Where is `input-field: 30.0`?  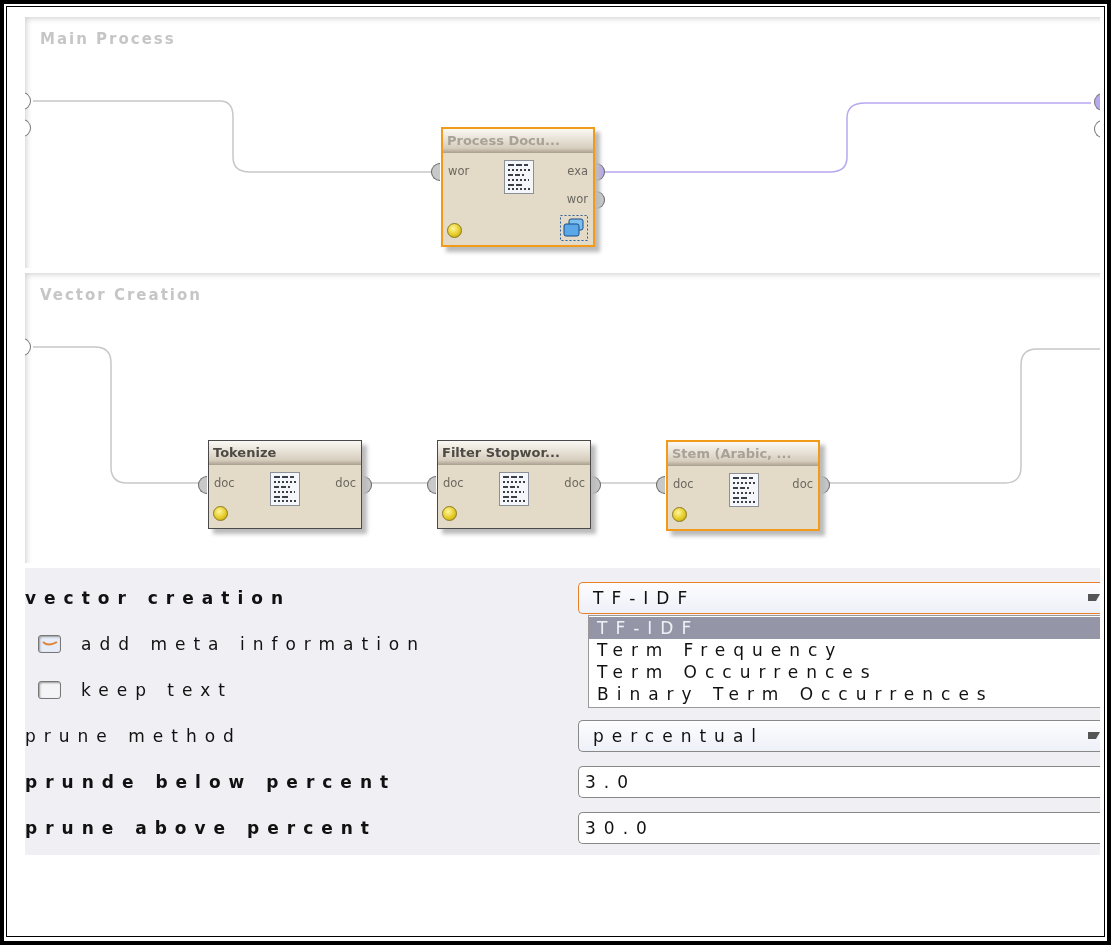
input-field: 30.0 is located at coordinates (839, 828).